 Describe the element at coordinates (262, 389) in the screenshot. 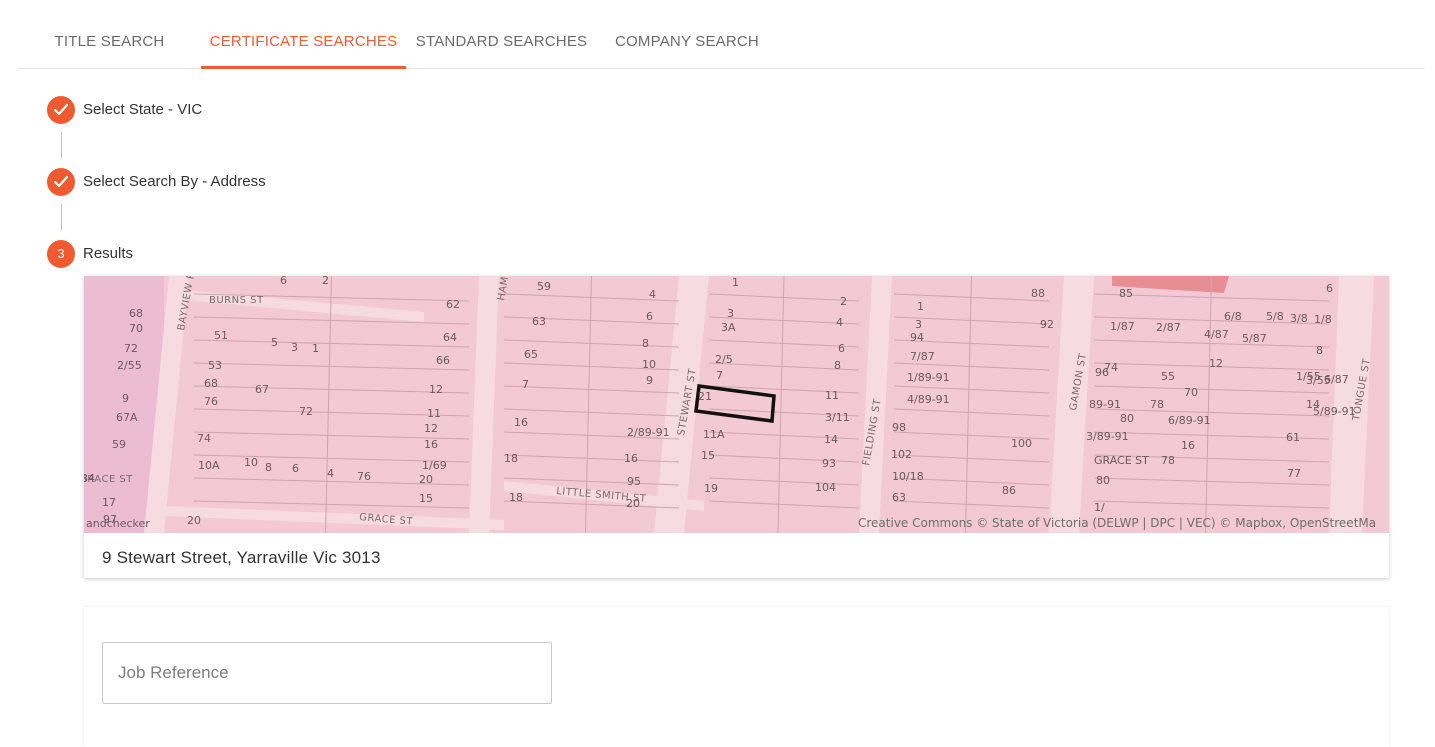

I see `map-lot-number: 67` at that location.